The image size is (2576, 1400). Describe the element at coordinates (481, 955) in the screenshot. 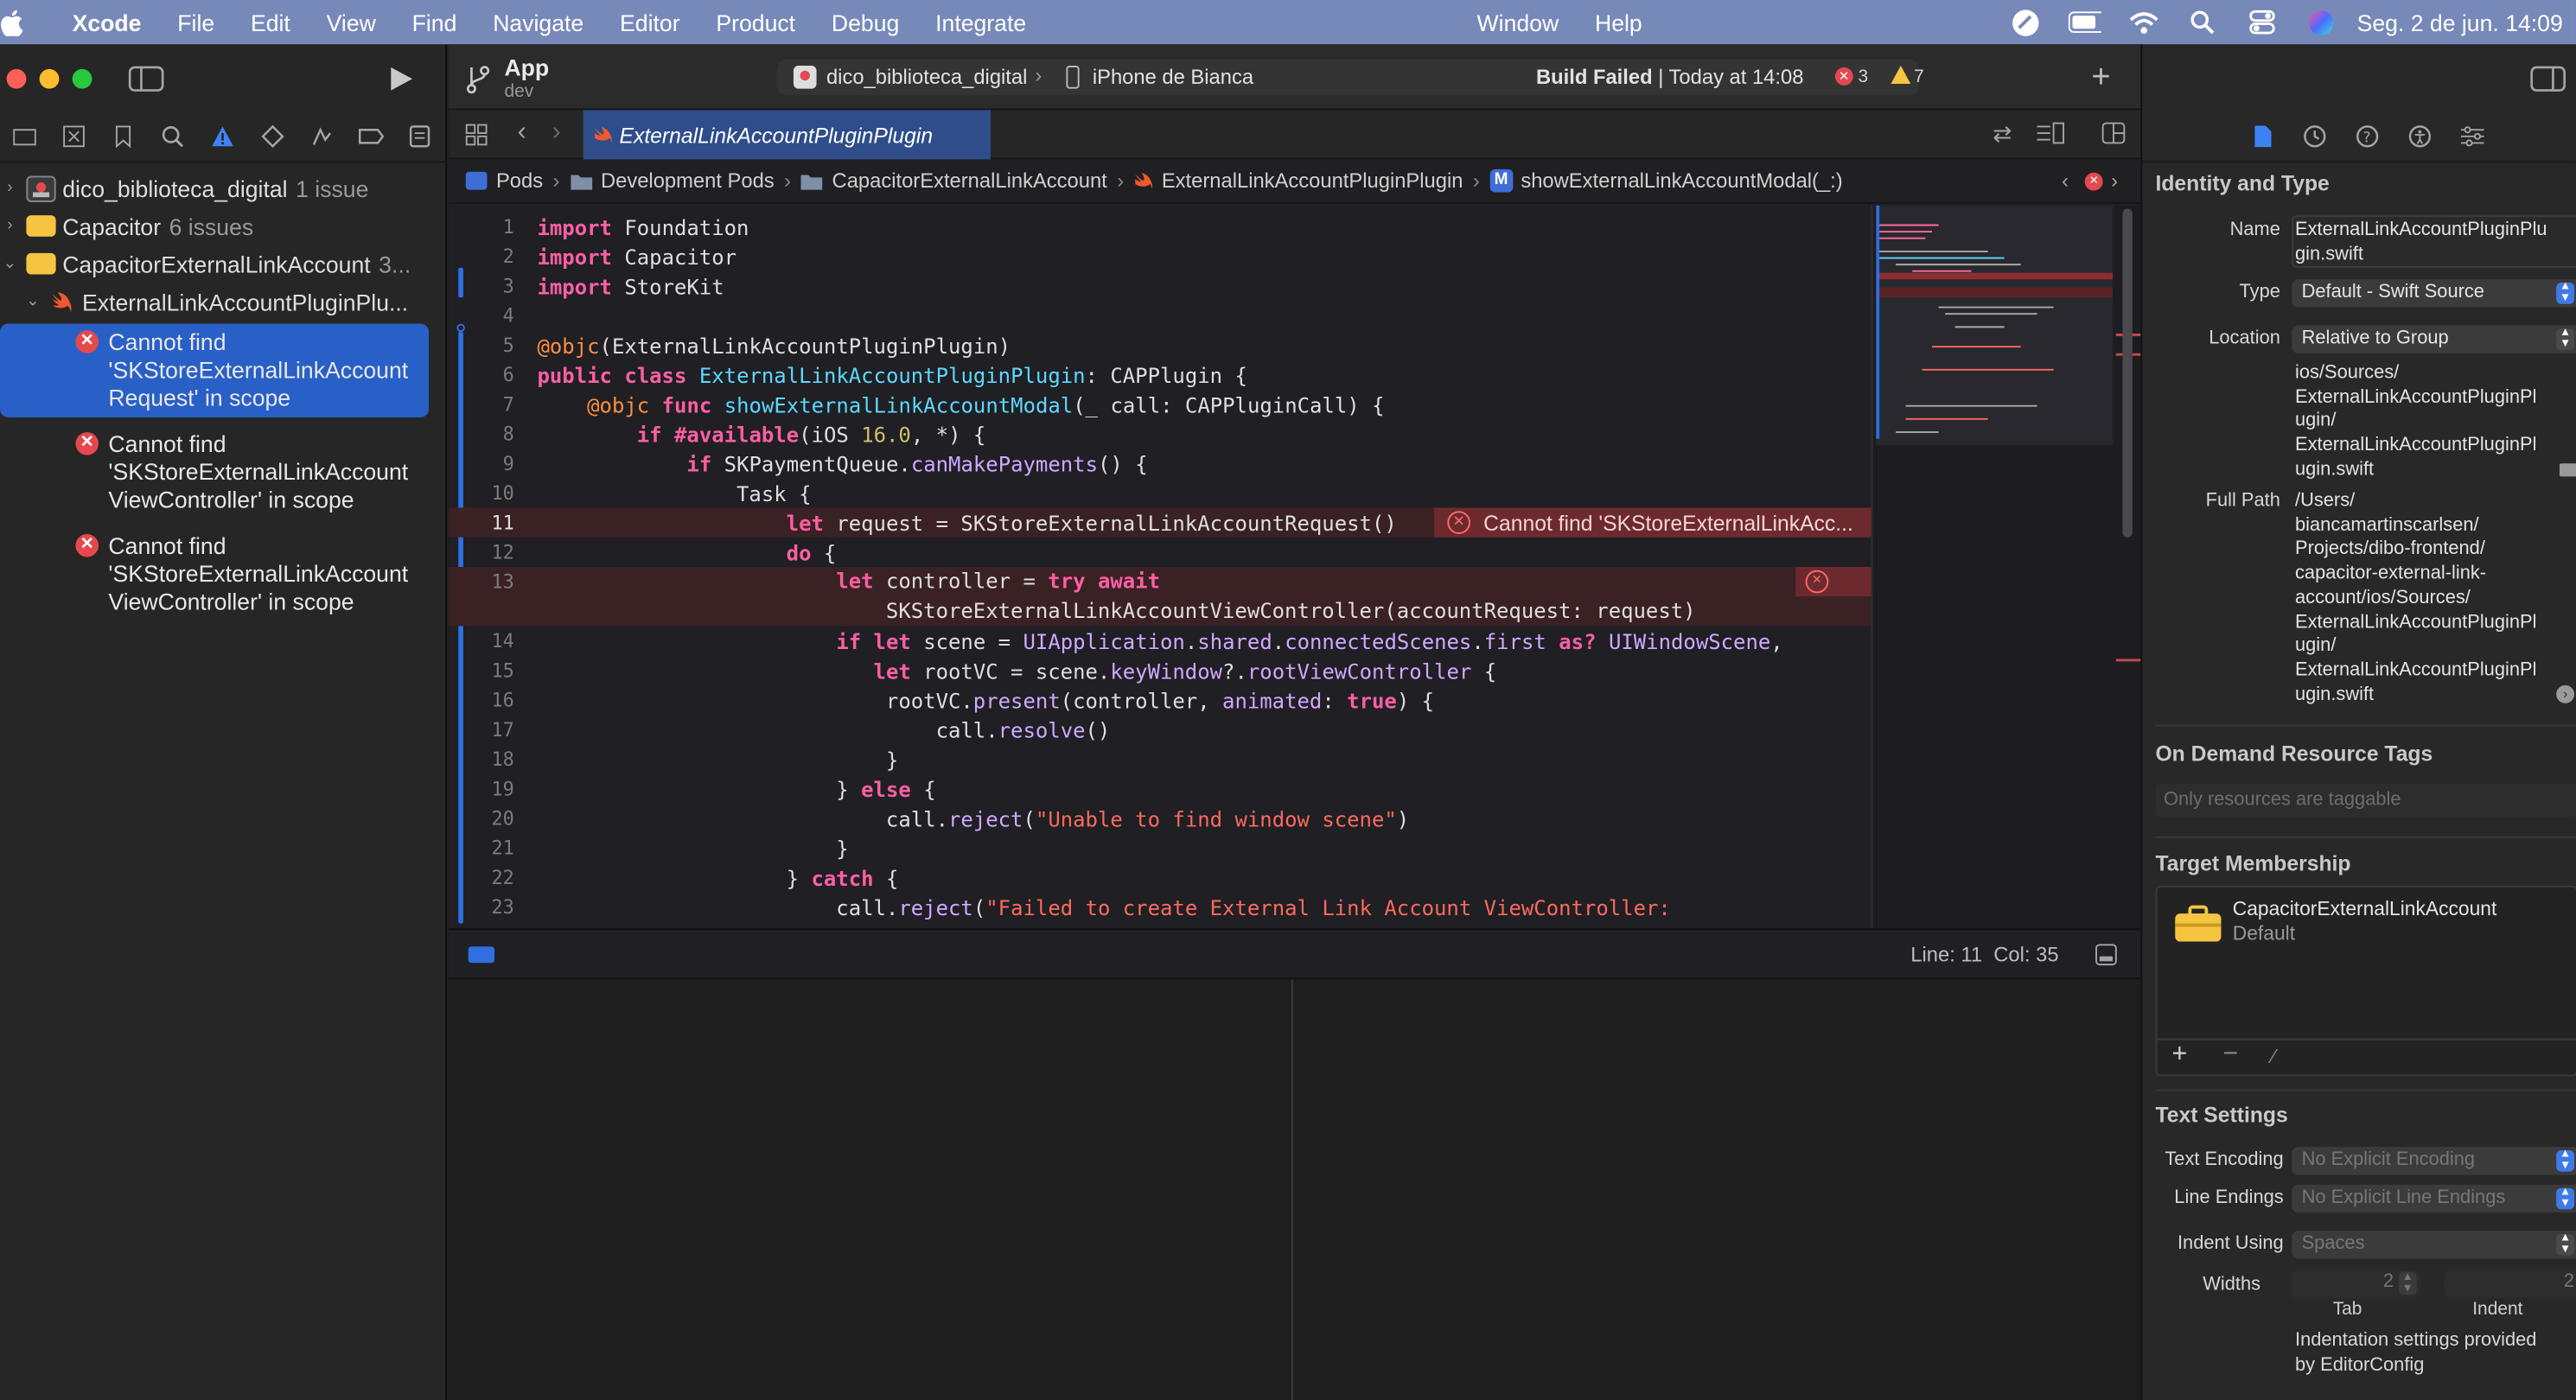

I see `debug-area-toggle-icon` at that location.